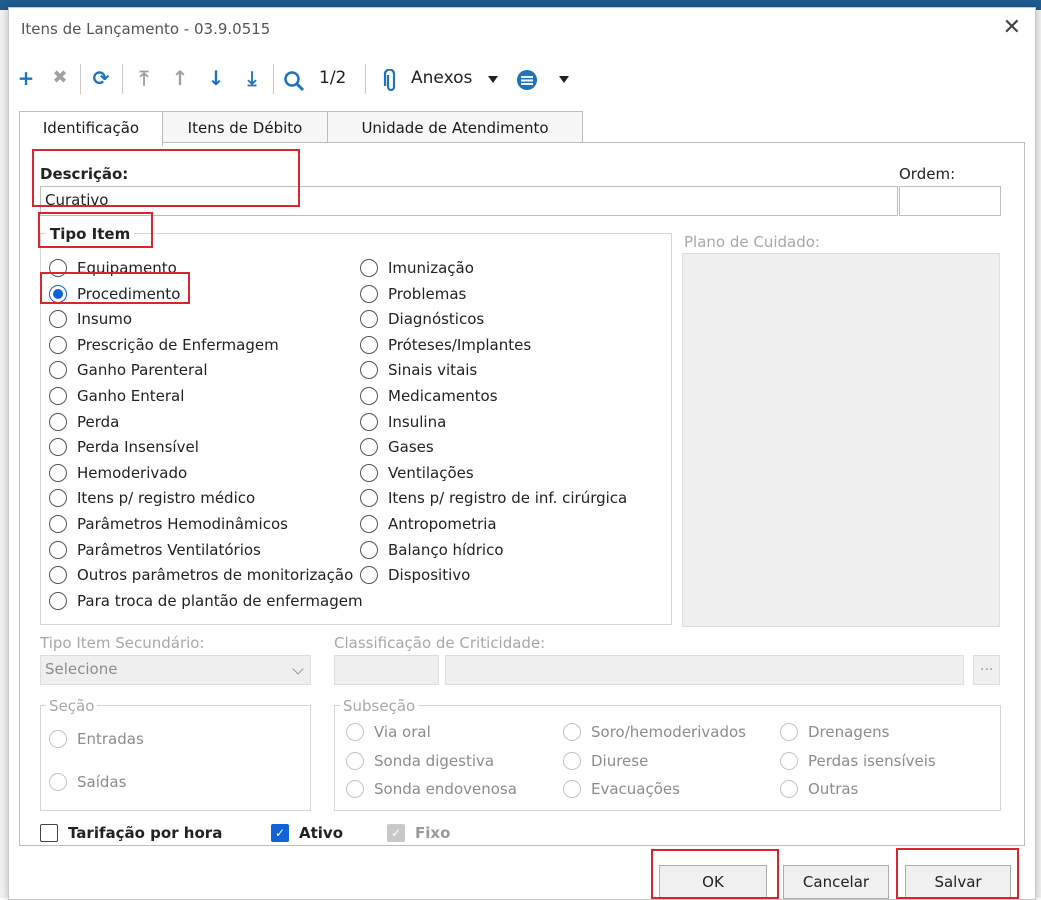 This screenshot has width=1041, height=900. I want to click on secao-label: Seção, so click(72, 706).